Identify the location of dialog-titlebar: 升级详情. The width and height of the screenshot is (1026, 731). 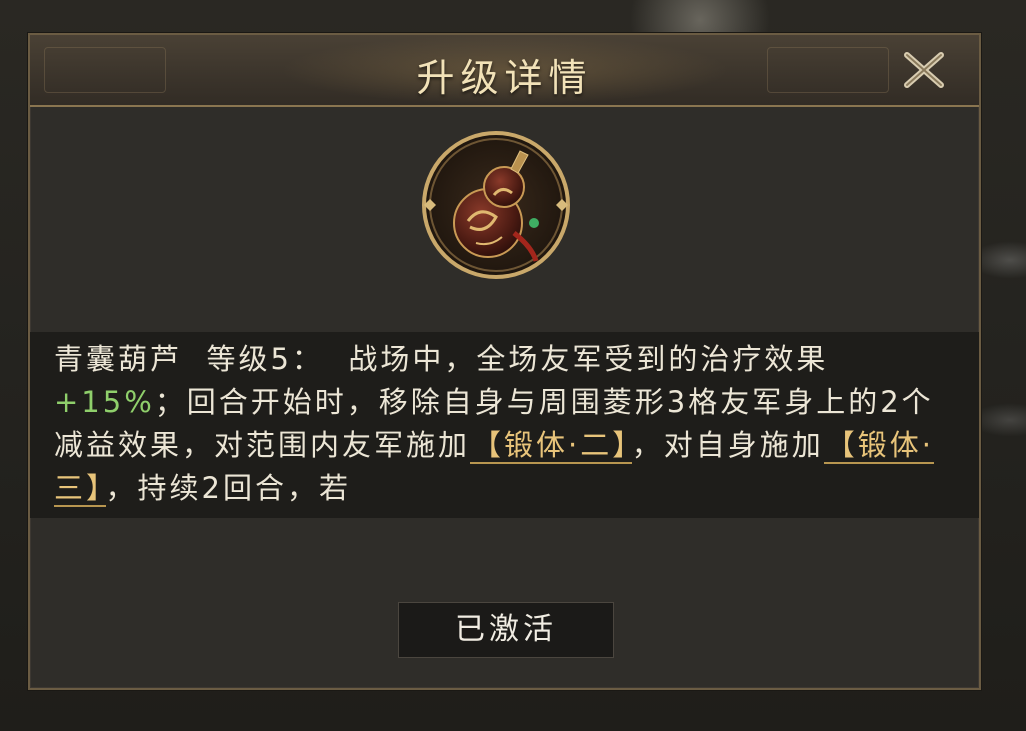
(504, 71).